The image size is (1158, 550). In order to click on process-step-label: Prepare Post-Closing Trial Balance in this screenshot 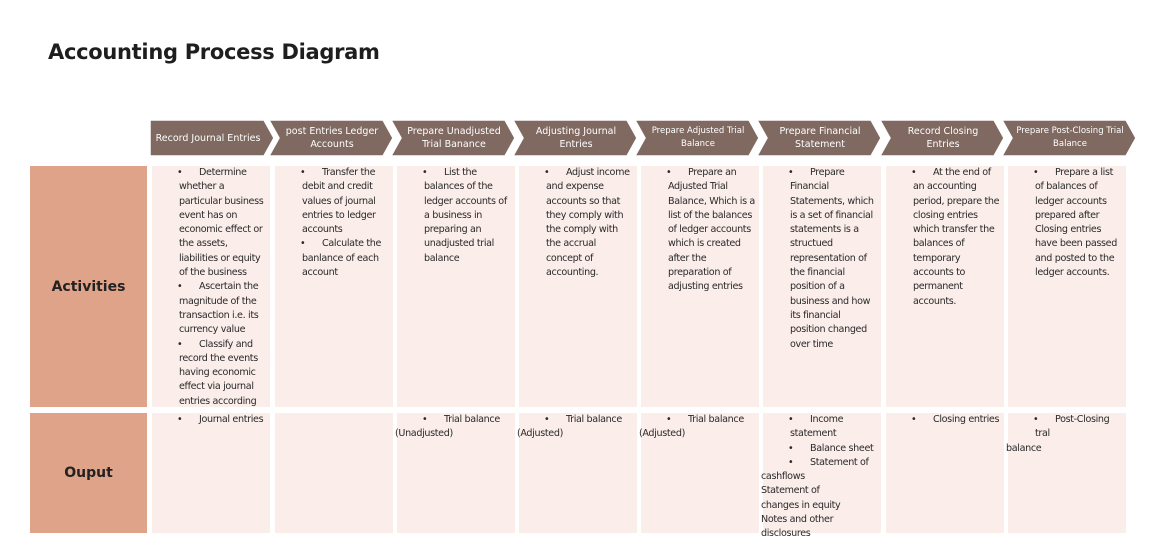, I will do `click(1070, 137)`.